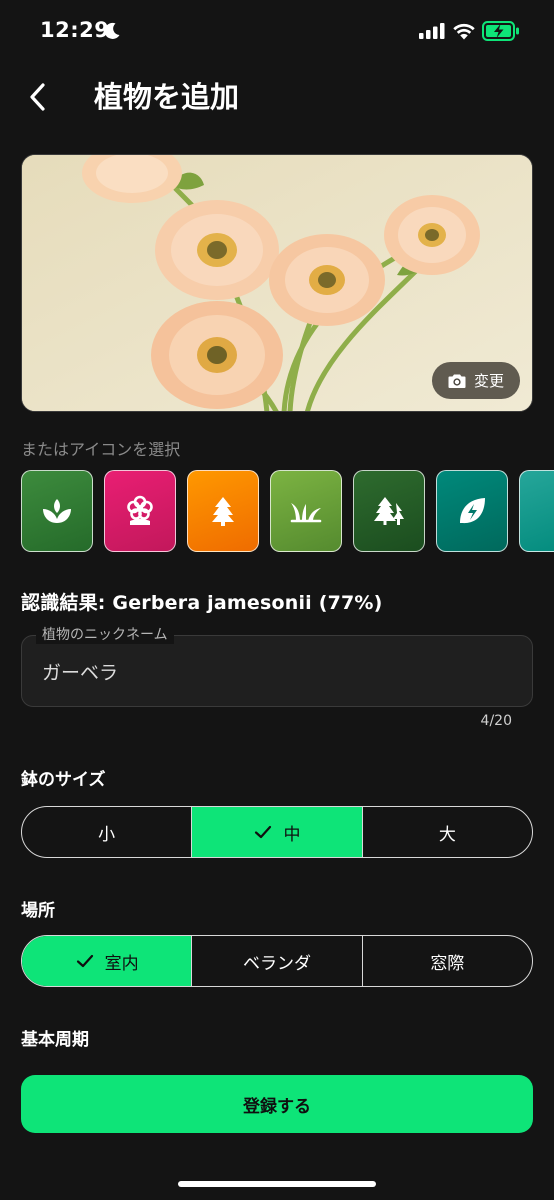 Image resolution: width=554 pixels, height=1200 pixels. Describe the element at coordinates (500, 31) in the screenshot. I see `battery-charging-icon` at that location.